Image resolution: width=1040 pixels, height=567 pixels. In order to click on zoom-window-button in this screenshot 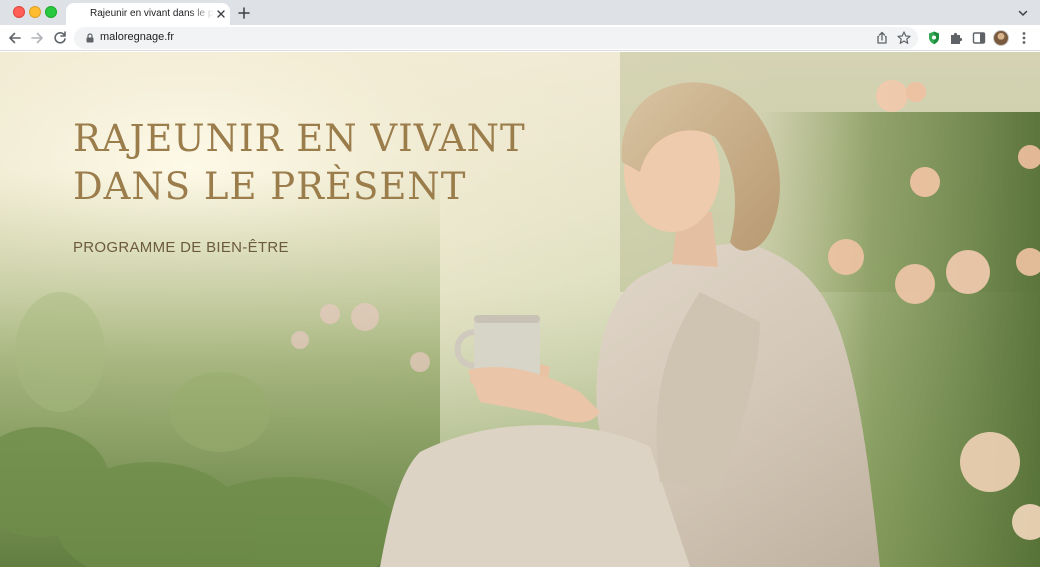, I will do `click(51, 12)`.